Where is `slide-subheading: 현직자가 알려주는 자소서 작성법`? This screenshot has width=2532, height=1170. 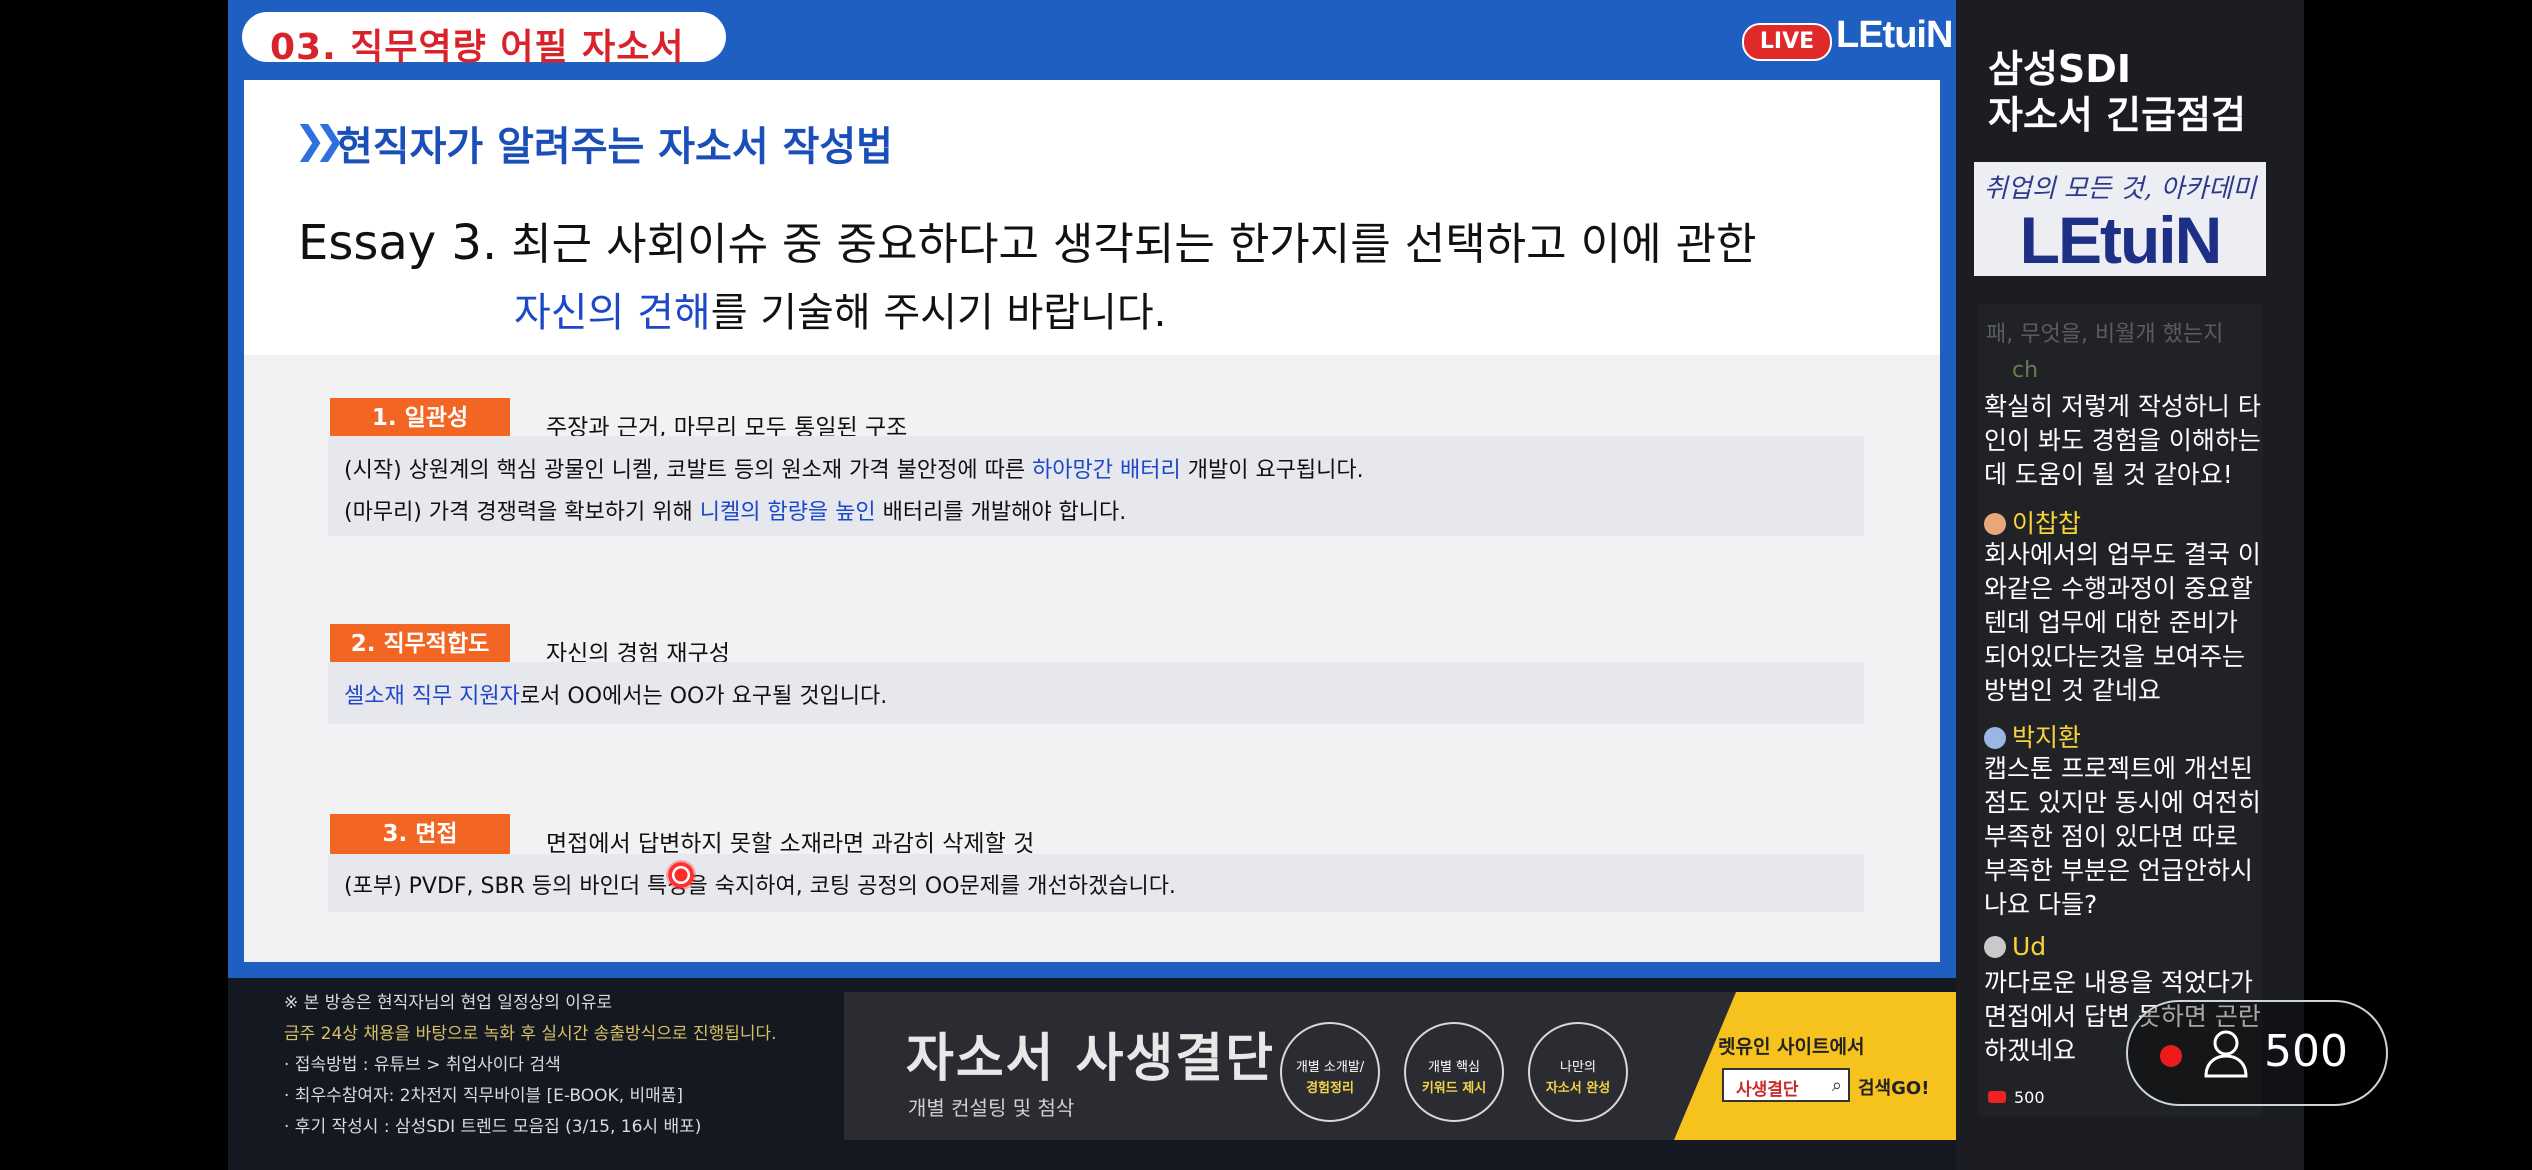
slide-subheading: 현직자가 알려주는 자소서 작성법 is located at coordinates (614, 147).